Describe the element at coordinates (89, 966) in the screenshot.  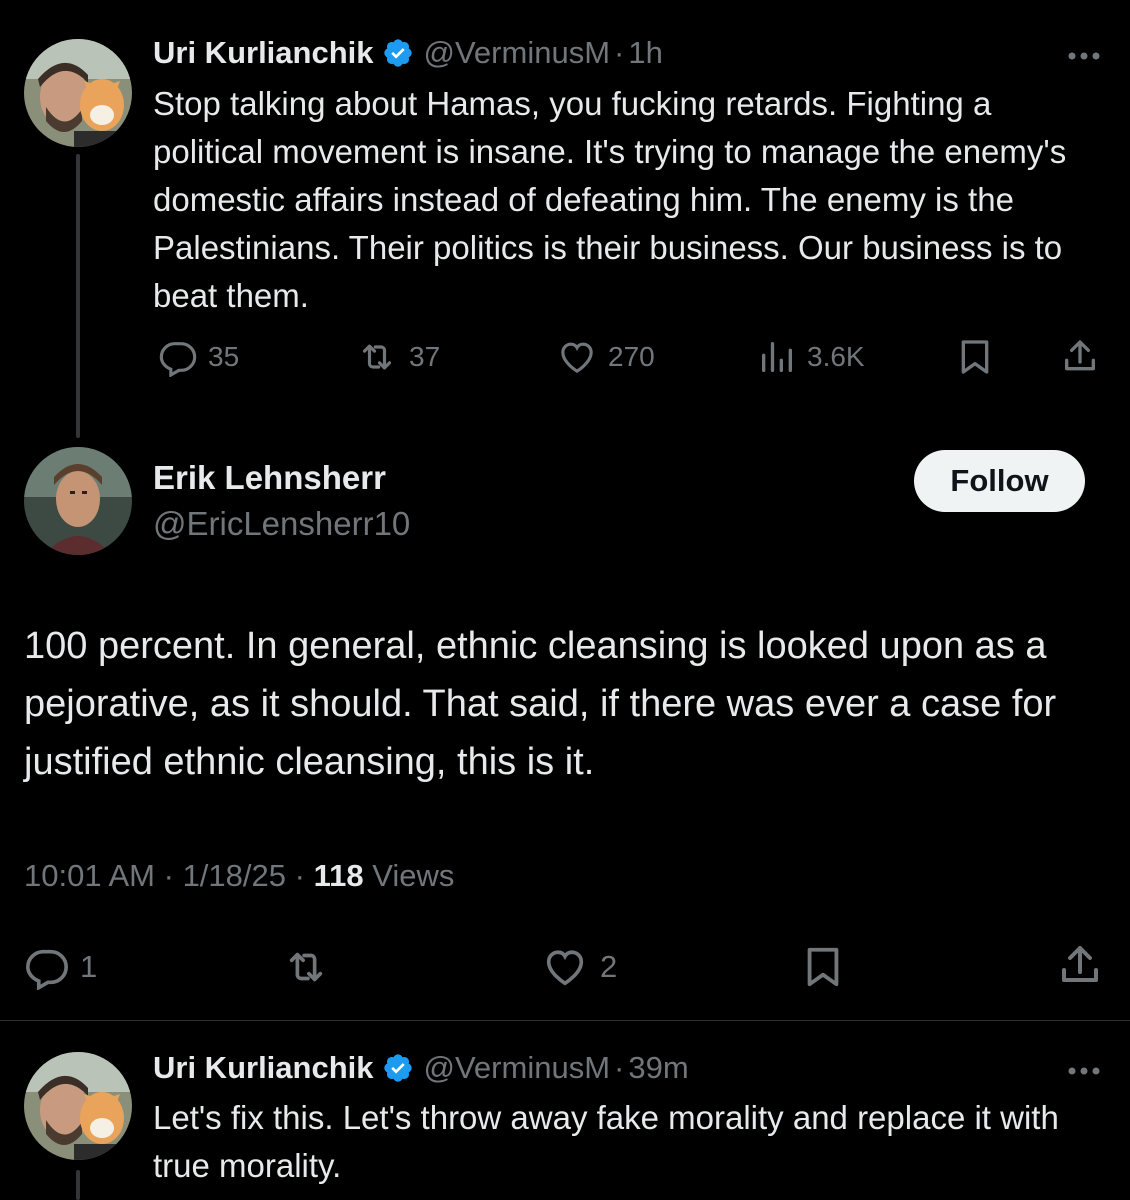
I see `reply-count: 1` at that location.